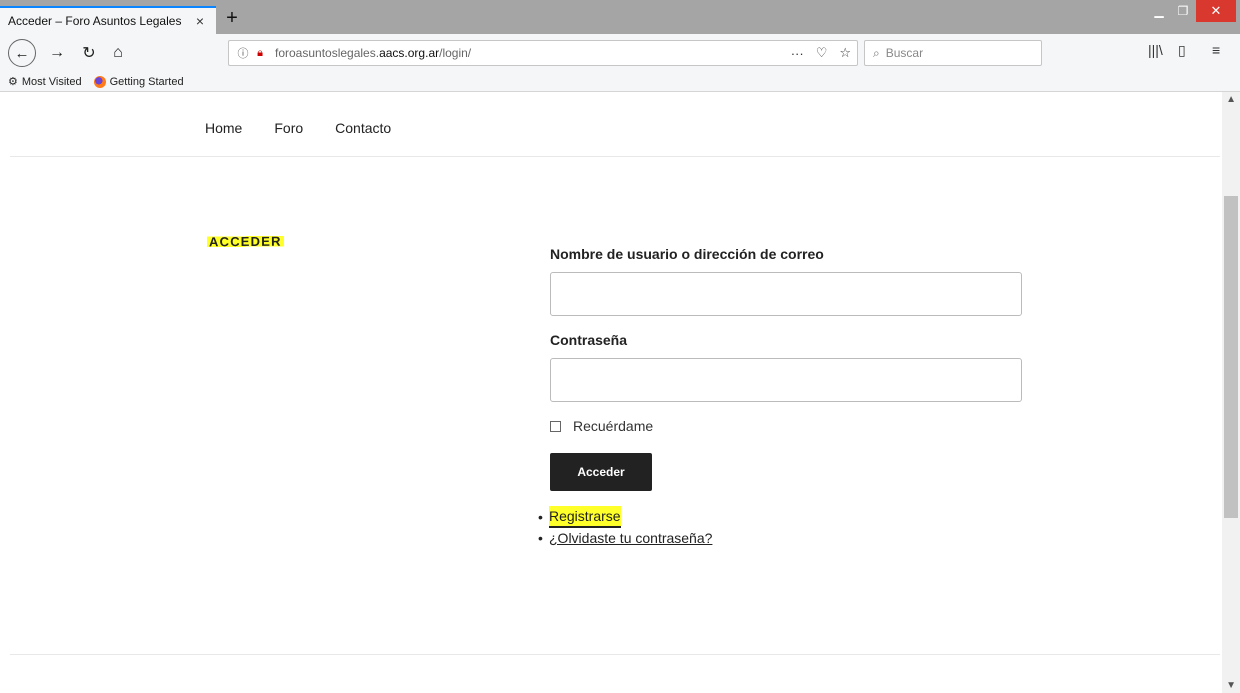 The width and height of the screenshot is (1240, 693). I want to click on bookmark-star-icon: ☆, so click(845, 53).